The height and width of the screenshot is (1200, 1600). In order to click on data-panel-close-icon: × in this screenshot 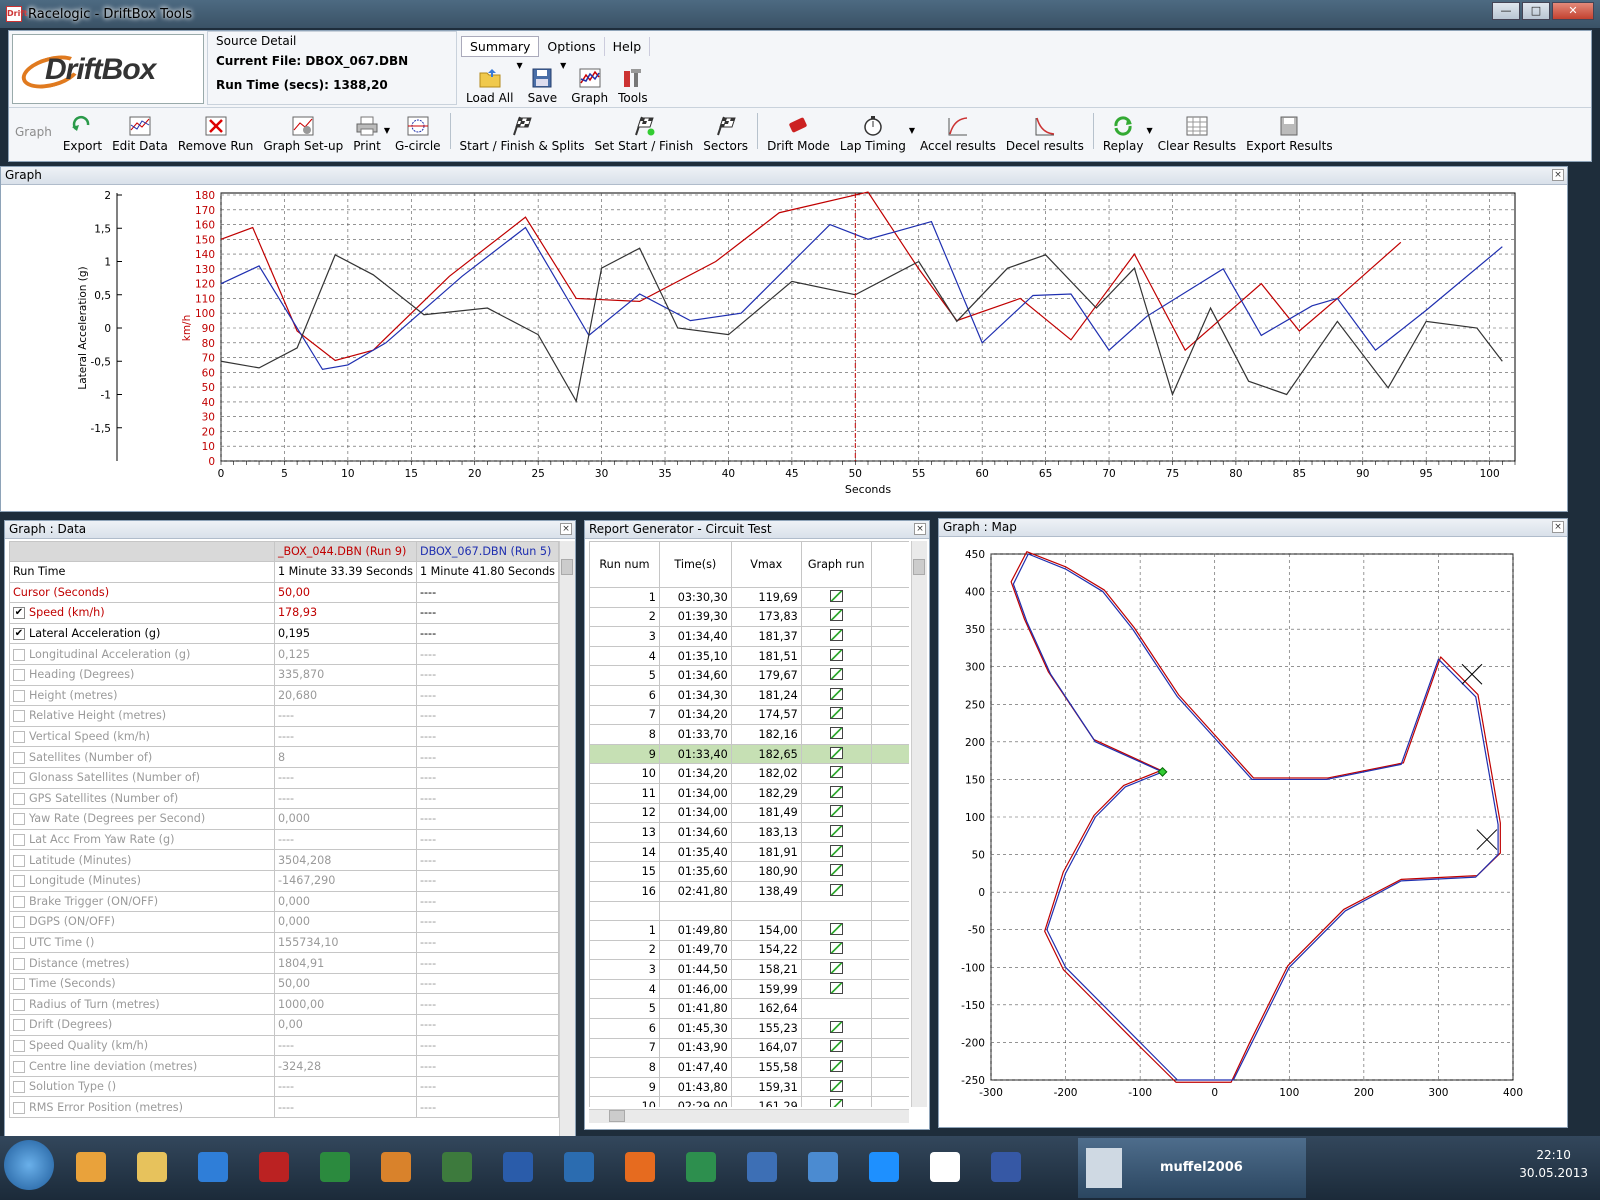, I will do `click(566, 529)`.